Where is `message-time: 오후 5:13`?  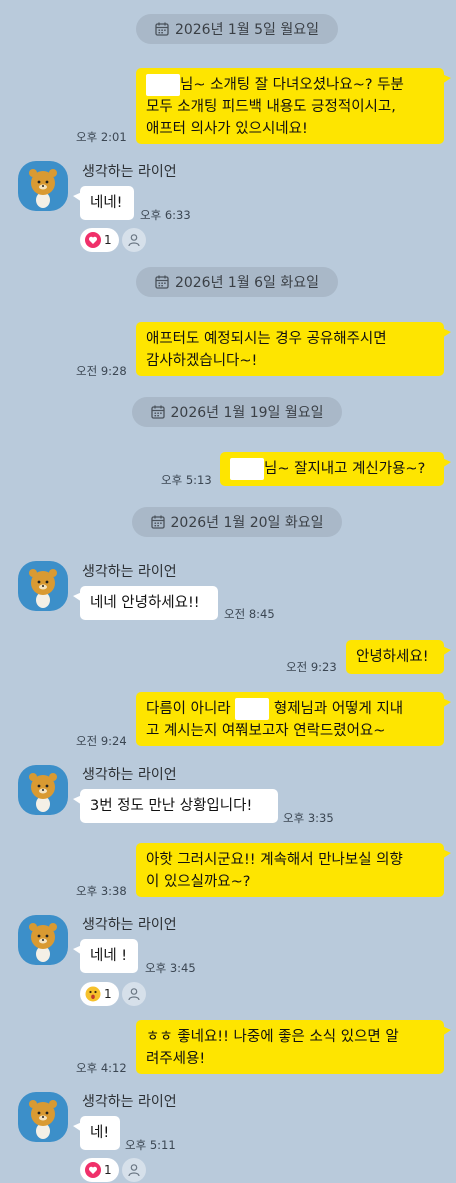 message-time: 오후 5:13 is located at coordinates (186, 480).